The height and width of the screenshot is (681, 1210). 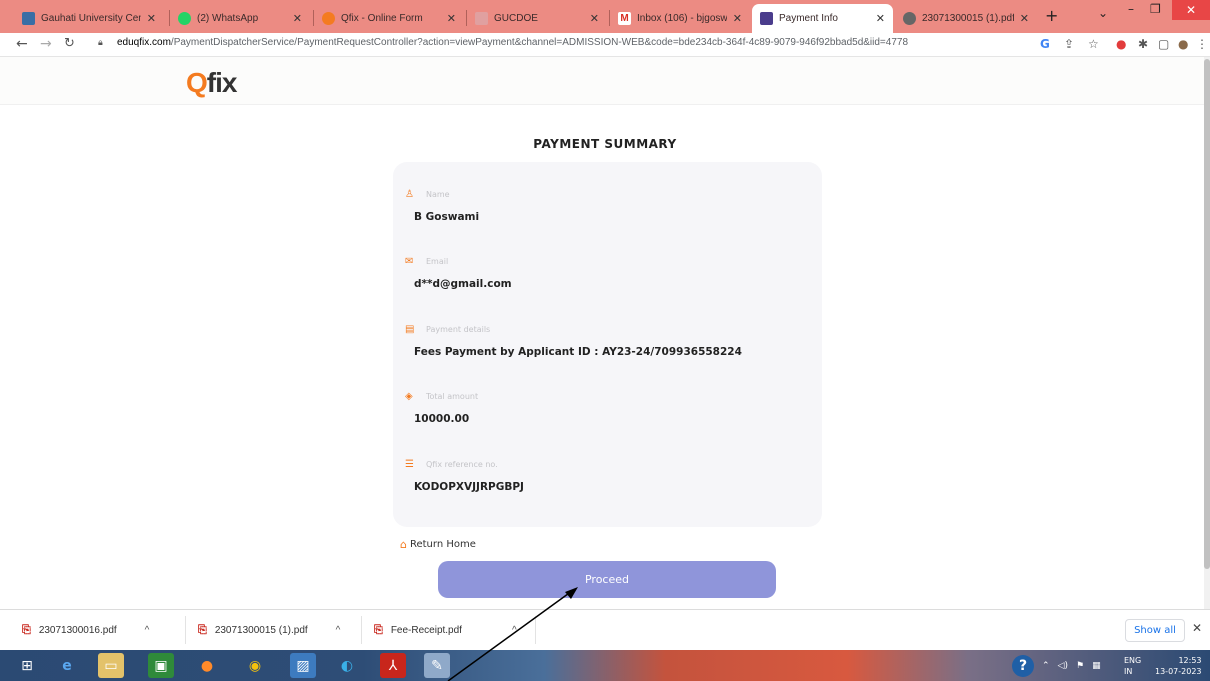 I want to click on qfix-favicon-icon, so click(x=328, y=18).